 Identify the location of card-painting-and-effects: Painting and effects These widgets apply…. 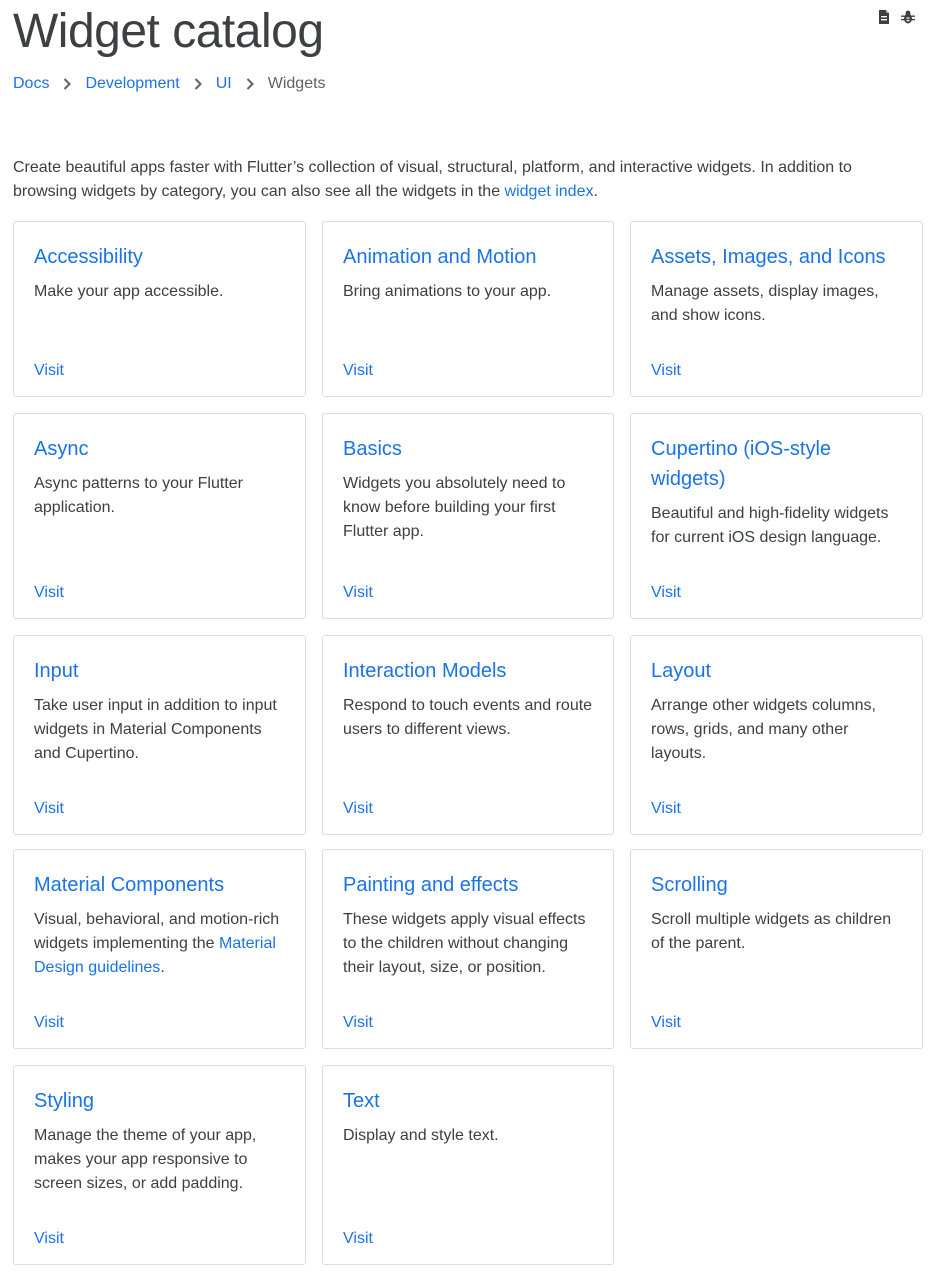
(468, 949).